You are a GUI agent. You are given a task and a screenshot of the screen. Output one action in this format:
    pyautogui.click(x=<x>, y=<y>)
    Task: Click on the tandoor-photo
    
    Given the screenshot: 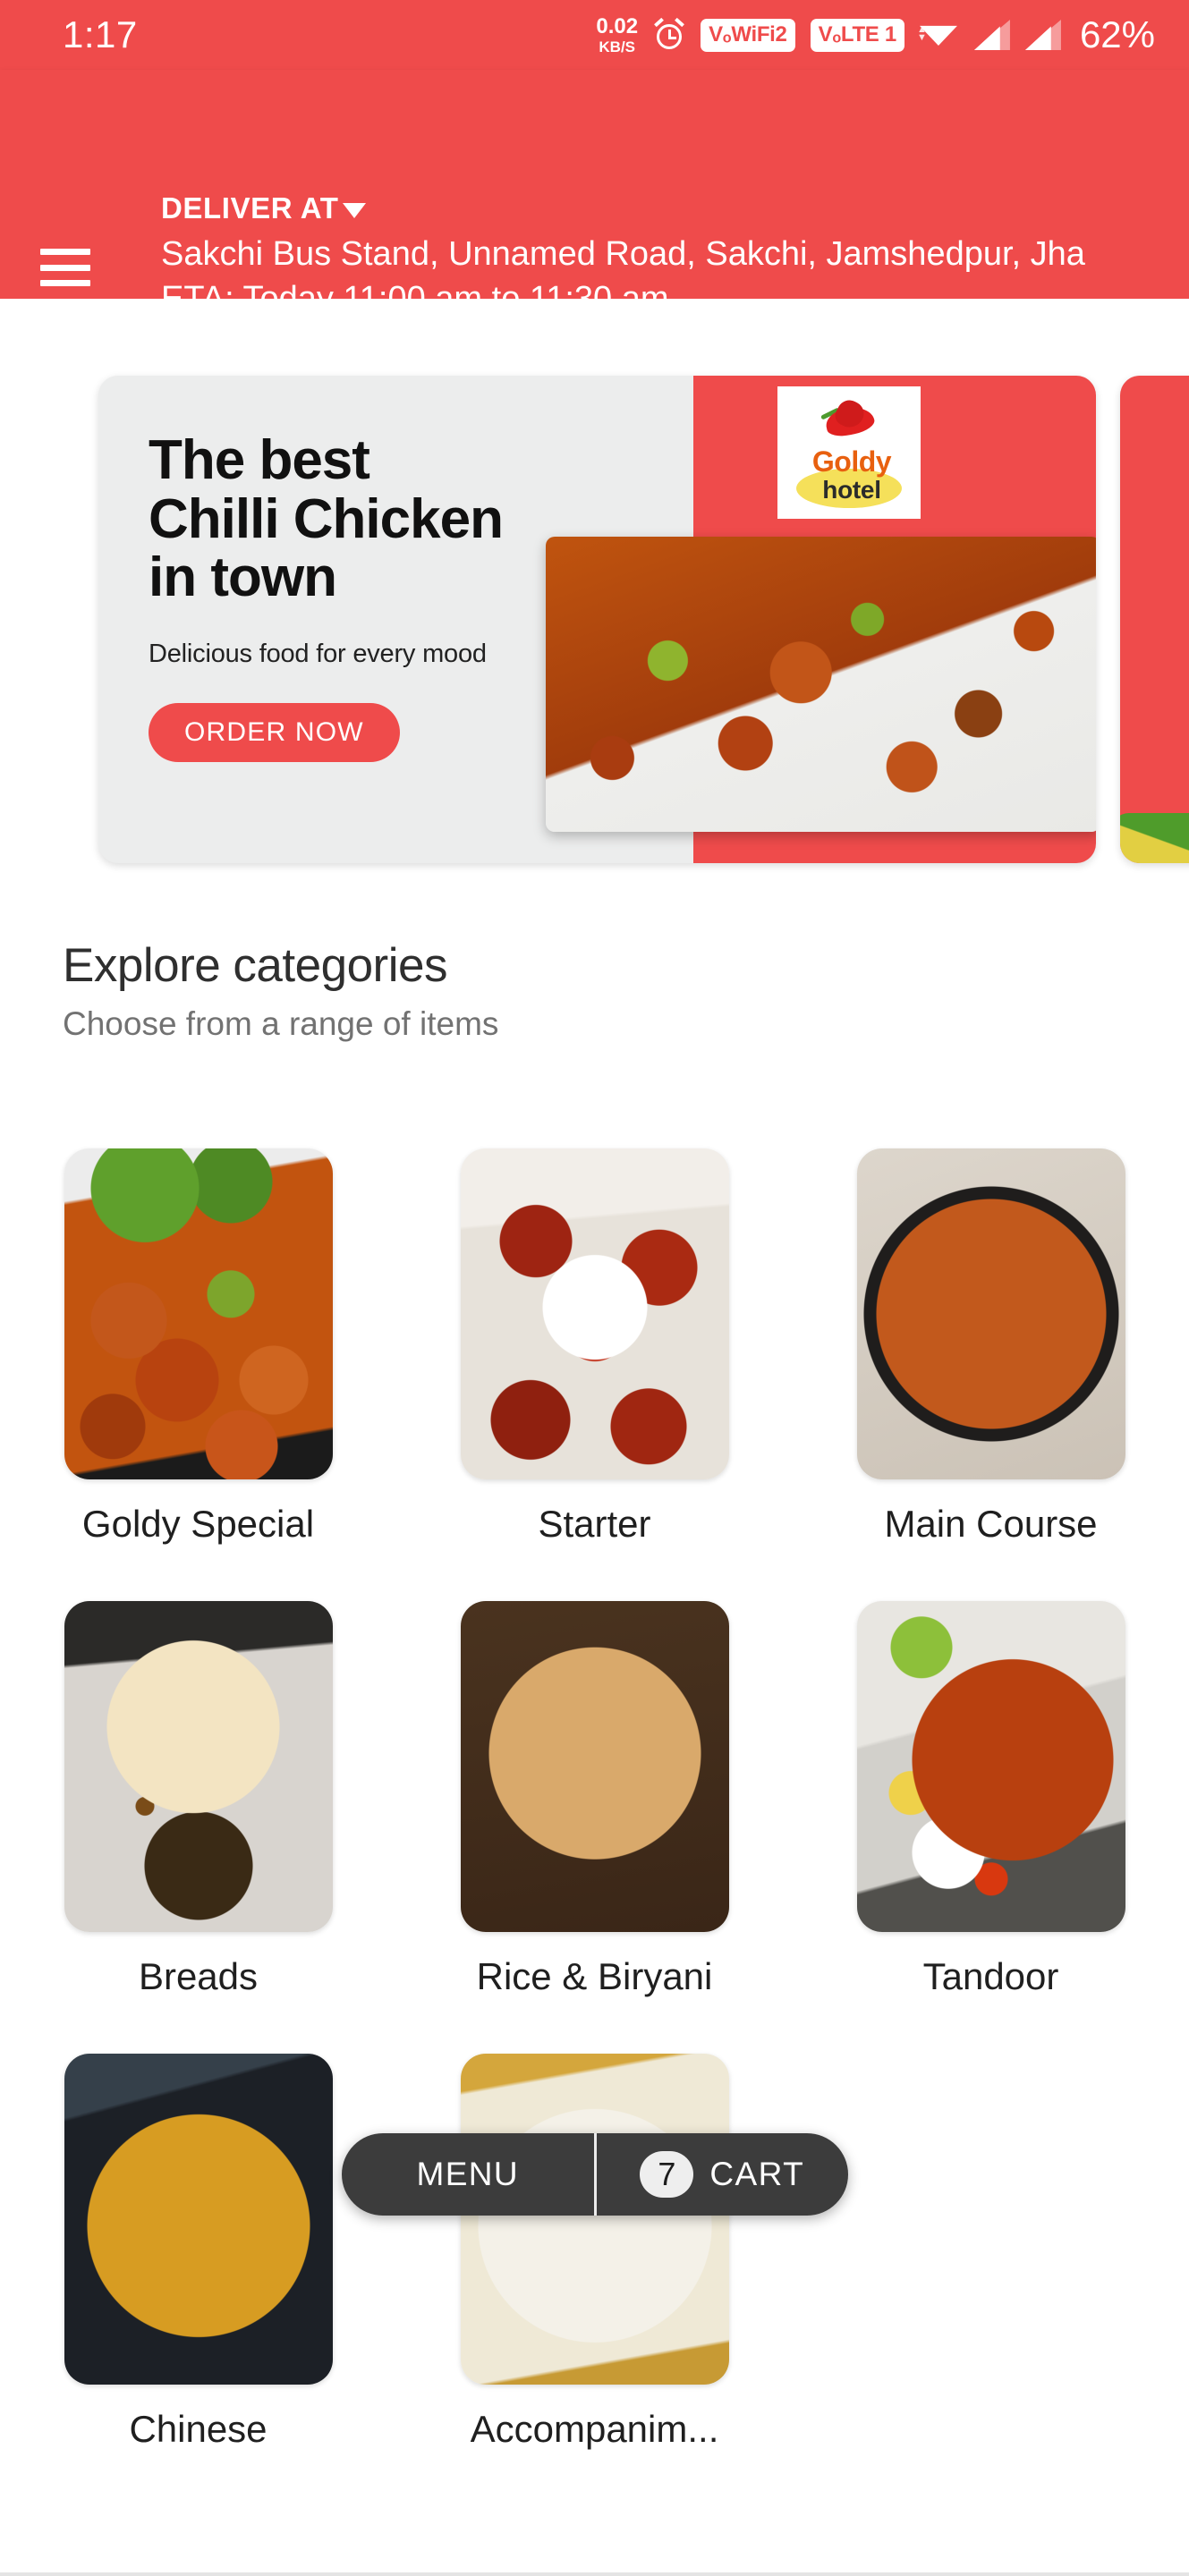 What is the action you would take?
    pyautogui.click(x=990, y=1766)
    